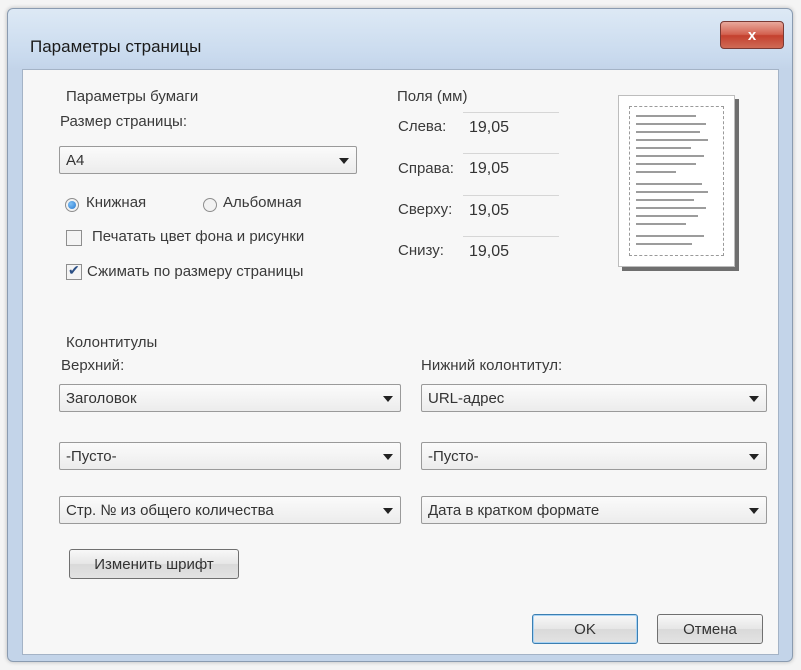 This screenshot has width=801, height=670. I want to click on margin-bottom-input: 19,05, so click(511, 249).